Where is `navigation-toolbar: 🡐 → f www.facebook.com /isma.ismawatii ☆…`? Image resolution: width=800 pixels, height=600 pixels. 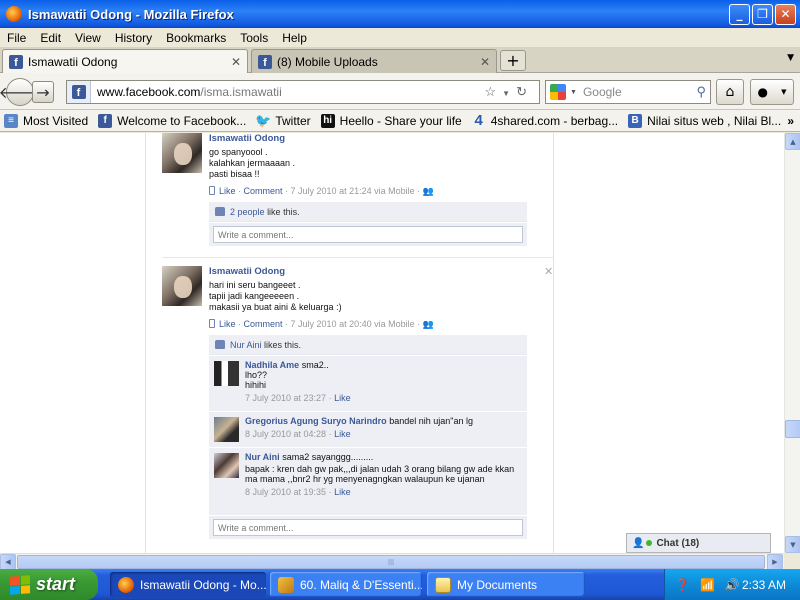 navigation-toolbar: 🡐 → f www.facebook.com /isma.ismawatii ☆… is located at coordinates (400, 91).